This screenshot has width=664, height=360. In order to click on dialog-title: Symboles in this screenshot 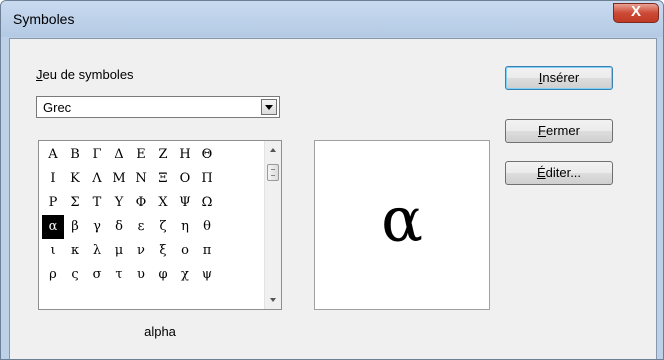, I will do `click(44, 19)`.